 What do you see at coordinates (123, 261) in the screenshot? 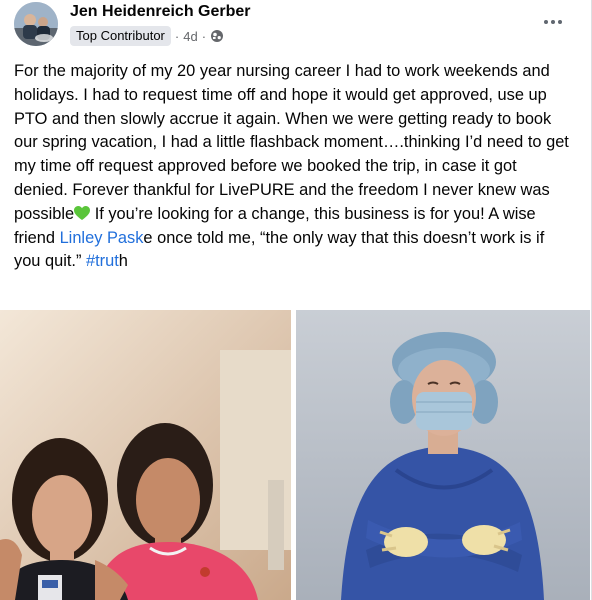
I see `hashtag-tail: h` at bounding box center [123, 261].